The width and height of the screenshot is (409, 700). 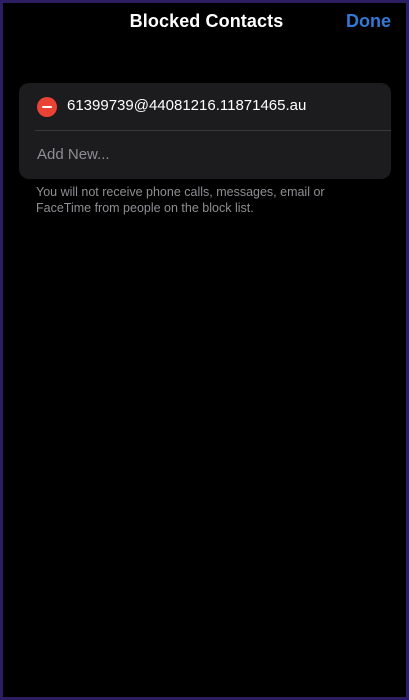 I want to click on blocked-contact-address: 61399739@44081216.11871465.au, so click(x=187, y=105).